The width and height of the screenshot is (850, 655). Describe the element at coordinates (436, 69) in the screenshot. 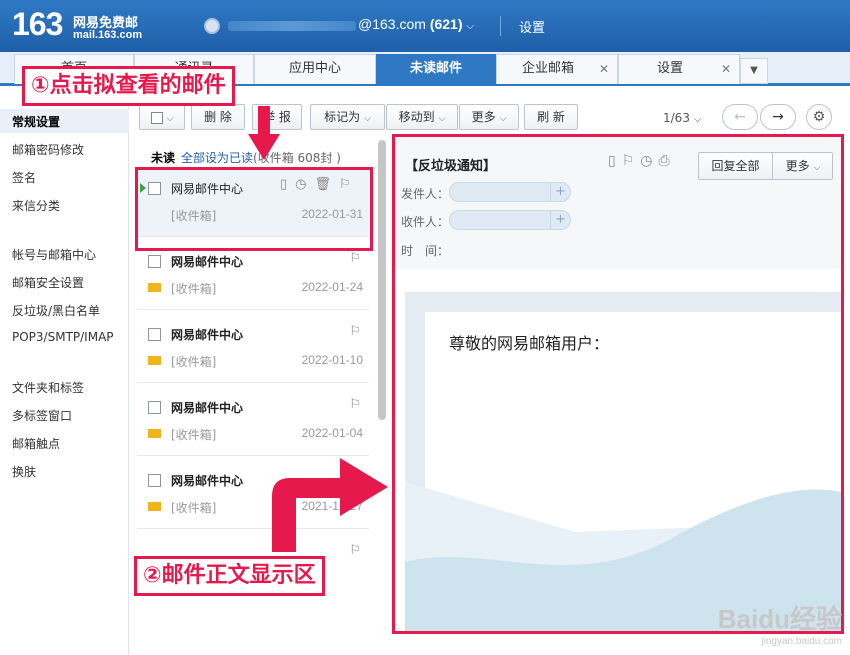

I see `tab-unread-mail: 未读邮件` at that location.